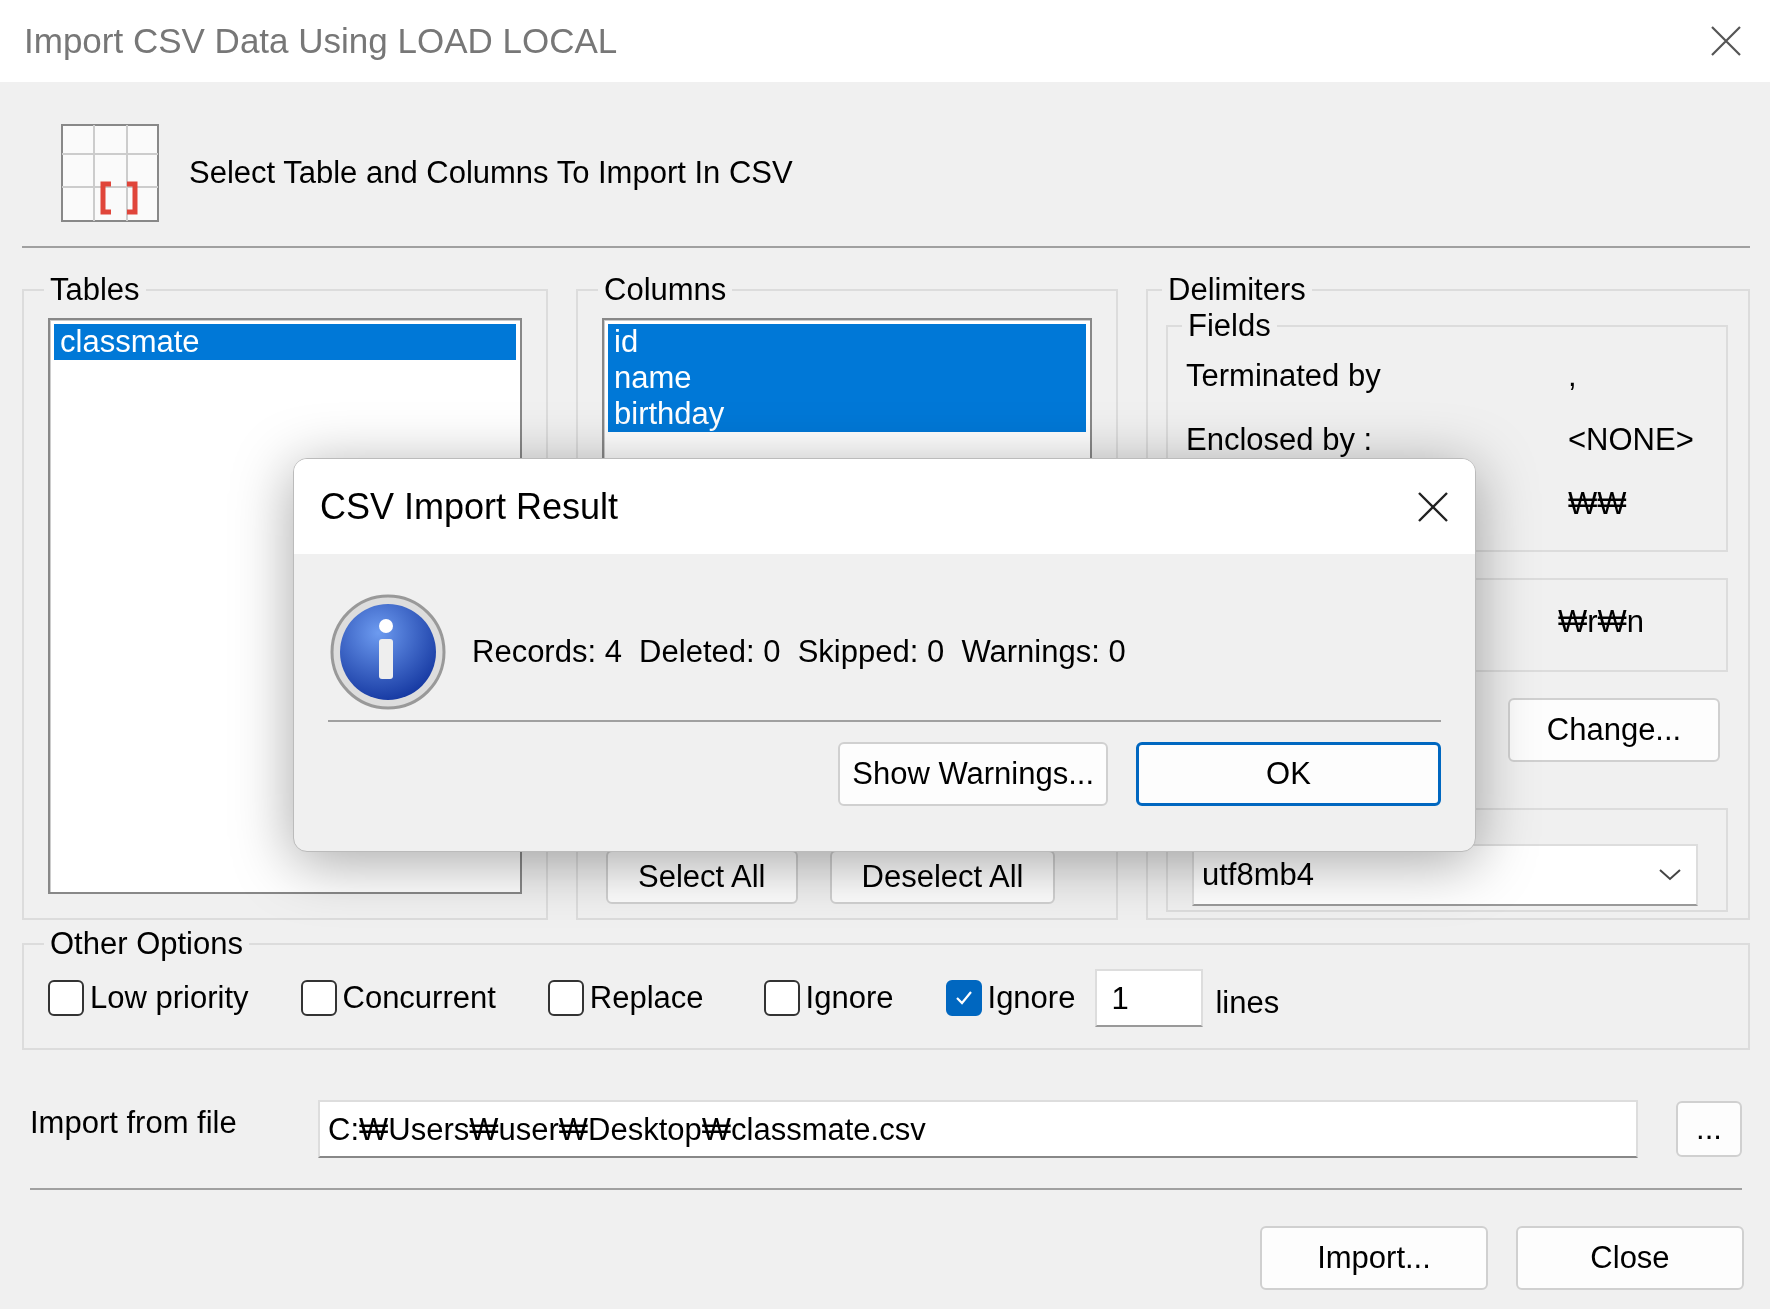 Image resolution: width=1770 pixels, height=1309 pixels. What do you see at coordinates (321, 41) in the screenshot?
I see `window-title: Import CSV Data Using LOAD LOCAL` at bounding box center [321, 41].